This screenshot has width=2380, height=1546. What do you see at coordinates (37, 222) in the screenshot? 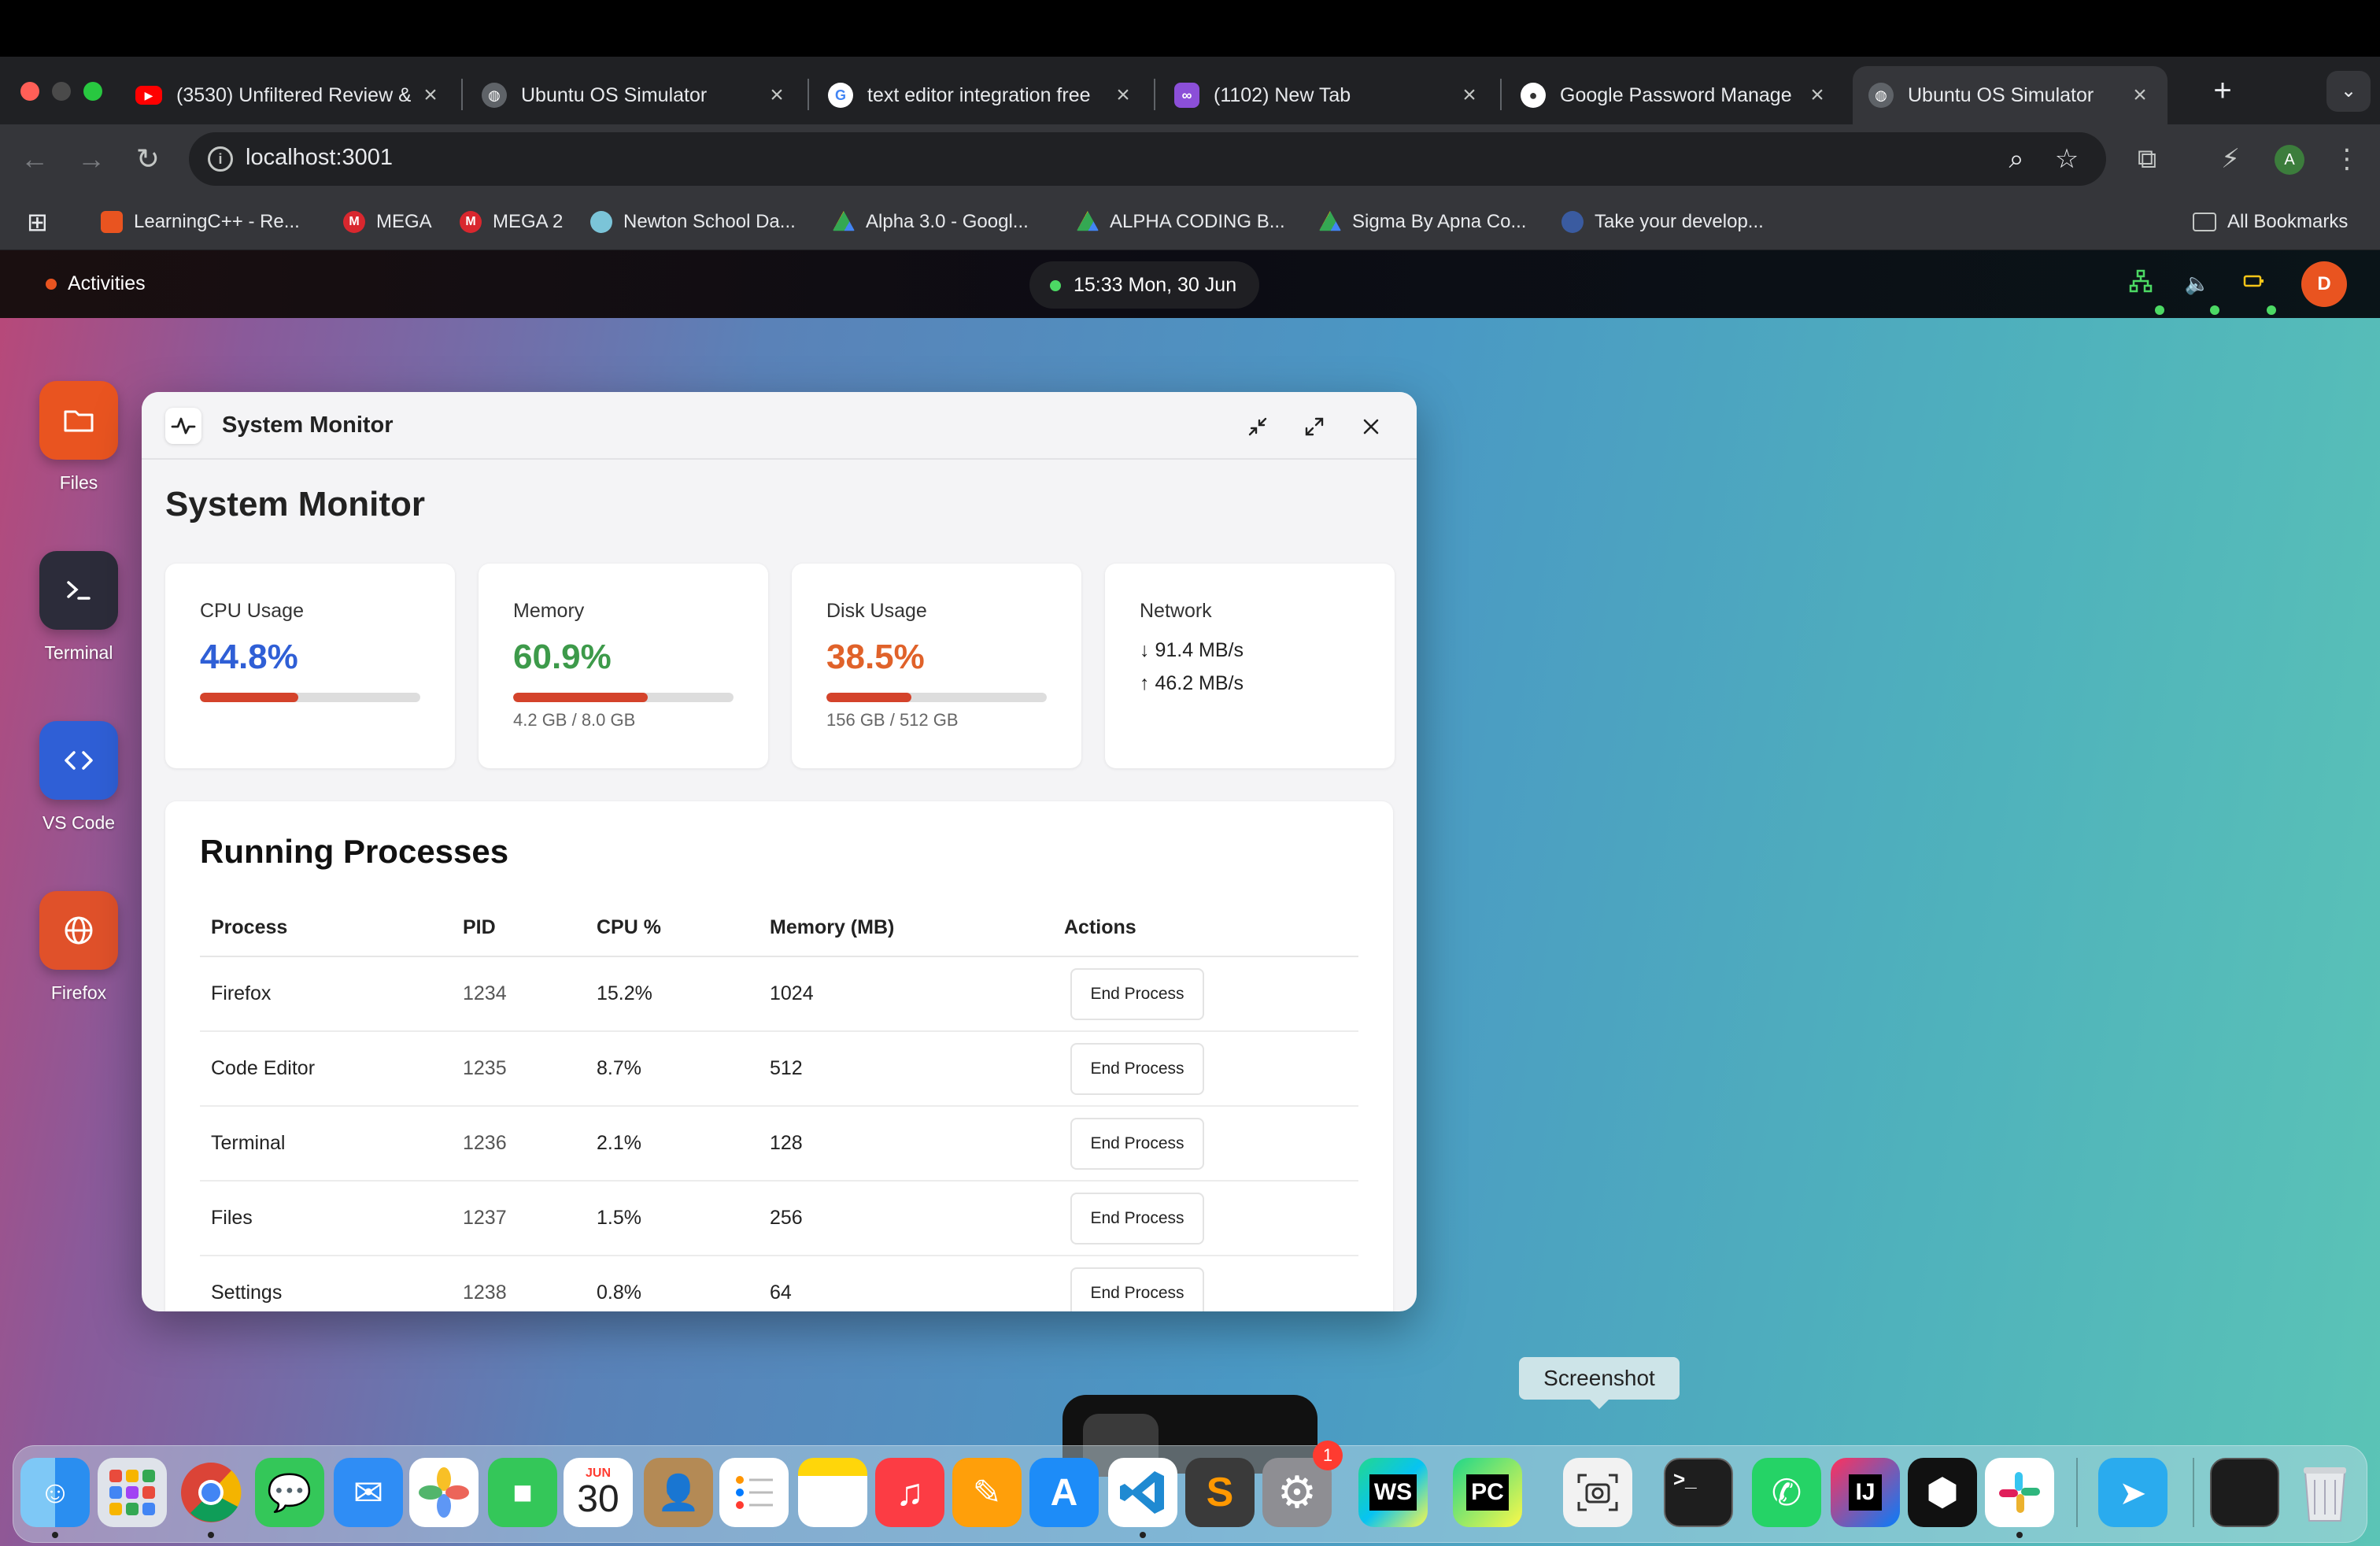
I see `apps-grid-icon: ⊞` at bounding box center [37, 222].